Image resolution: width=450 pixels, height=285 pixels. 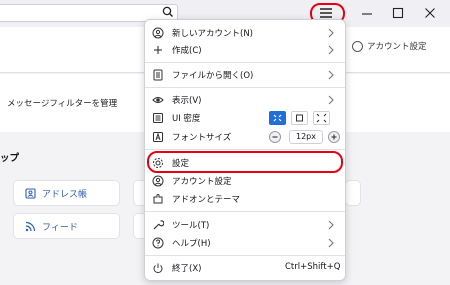 I want to click on density-normal-button, so click(x=299, y=118).